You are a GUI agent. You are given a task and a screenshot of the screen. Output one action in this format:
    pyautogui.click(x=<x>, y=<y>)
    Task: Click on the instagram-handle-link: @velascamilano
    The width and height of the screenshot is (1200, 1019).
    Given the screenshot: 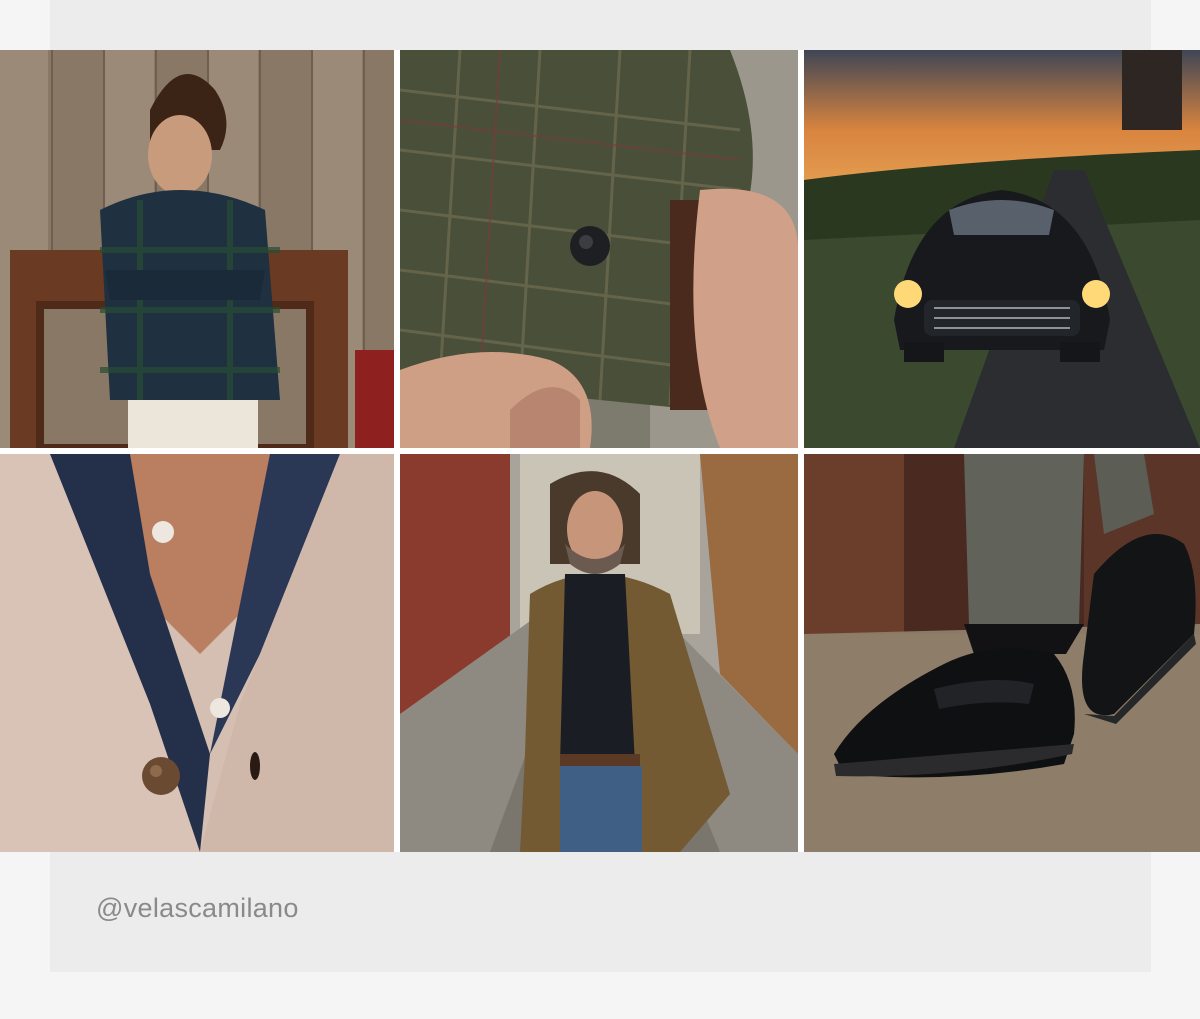 What is the action you would take?
    pyautogui.click(x=197, y=908)
    